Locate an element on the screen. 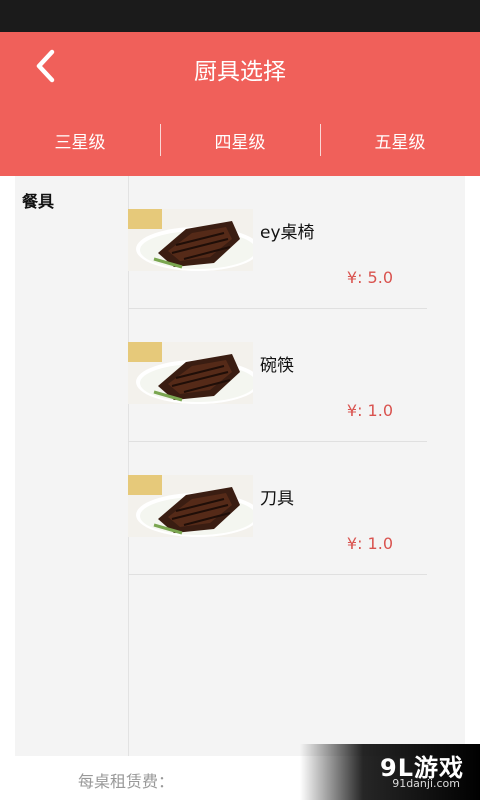 The image size is (480, 800). tab-three-star: 三星级 is located at coordinates (80, 140).